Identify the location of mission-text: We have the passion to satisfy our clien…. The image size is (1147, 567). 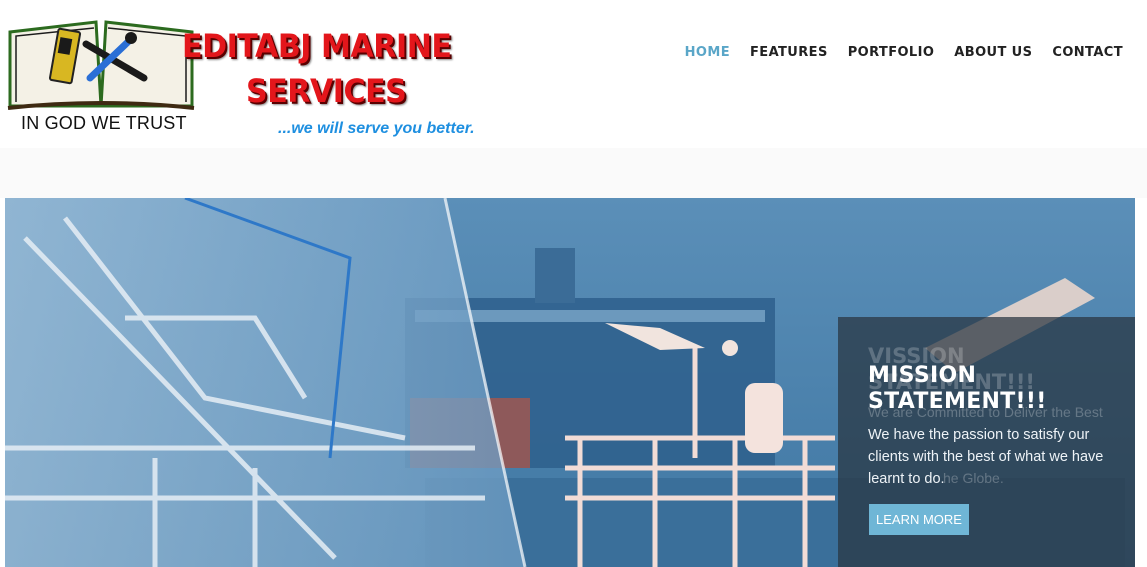
(986, 457).